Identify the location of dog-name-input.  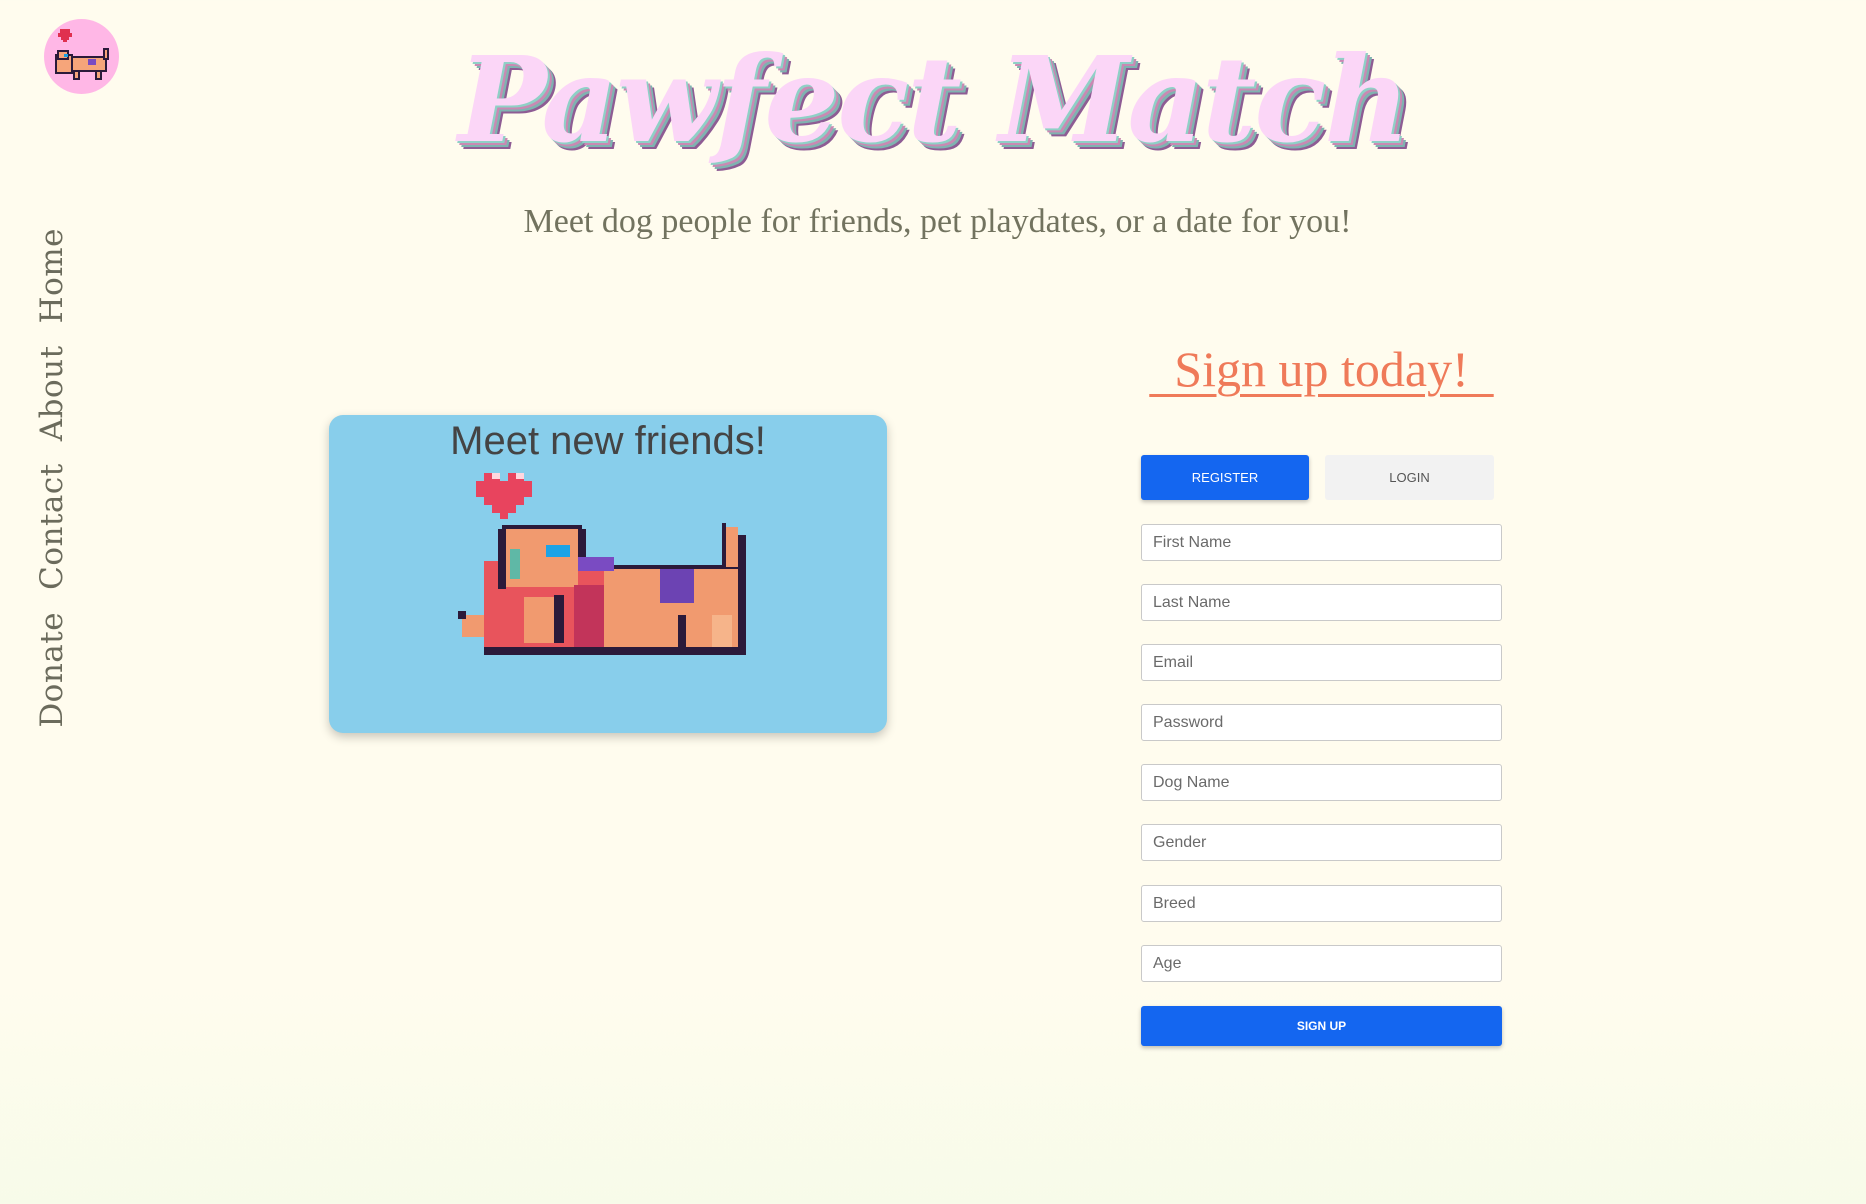
(1321, 782).